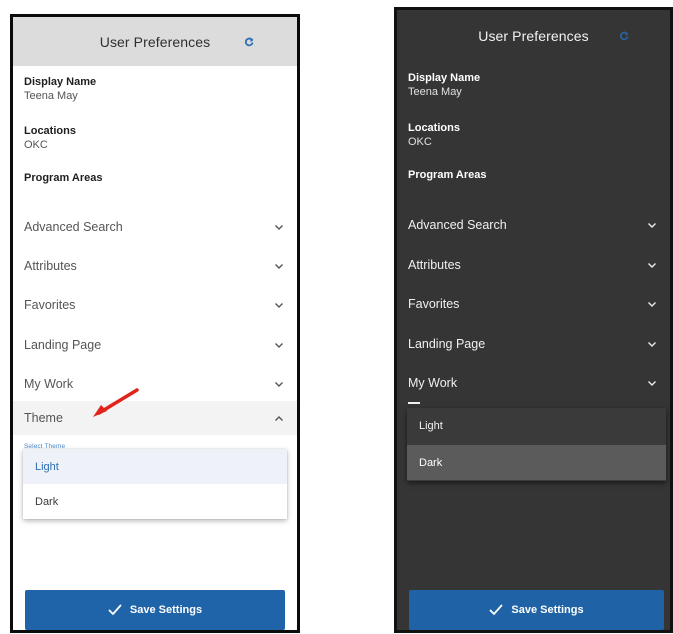  I want to click on accordion-label: My Work, so click(433, 383).